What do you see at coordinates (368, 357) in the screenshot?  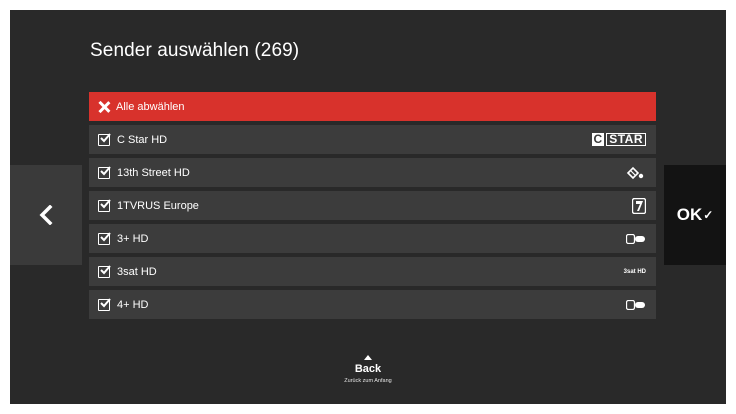 I see `arrow-up-icon` at bounding box center [368, 357].